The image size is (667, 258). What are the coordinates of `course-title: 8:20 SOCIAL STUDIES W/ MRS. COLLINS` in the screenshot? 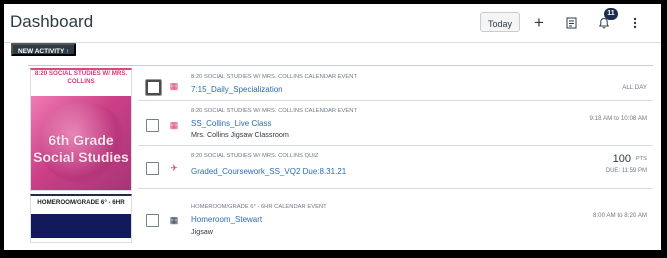 It's located at (81, 77).